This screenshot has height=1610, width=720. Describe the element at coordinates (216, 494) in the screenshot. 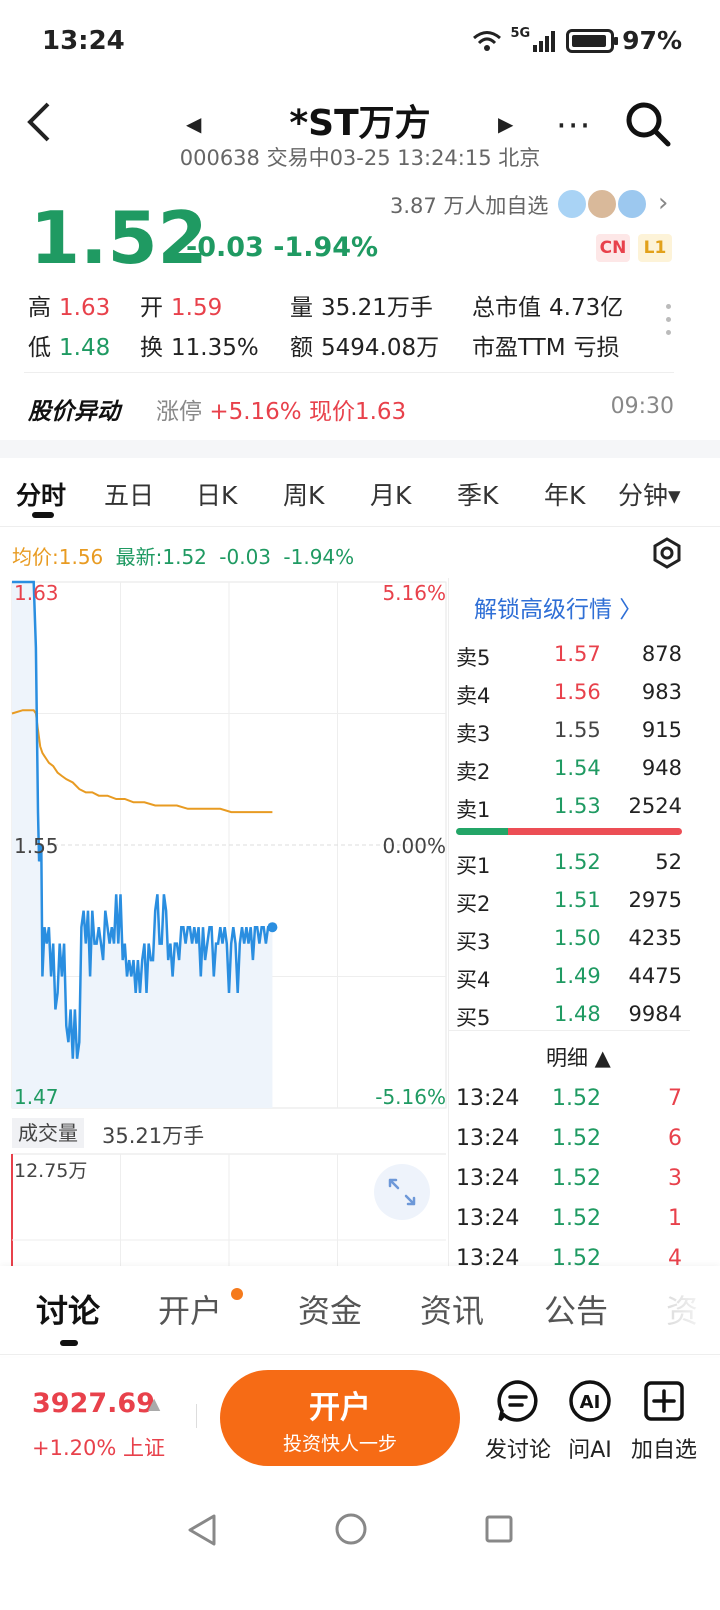

I see `tab-daily-k: 日K` at that location.